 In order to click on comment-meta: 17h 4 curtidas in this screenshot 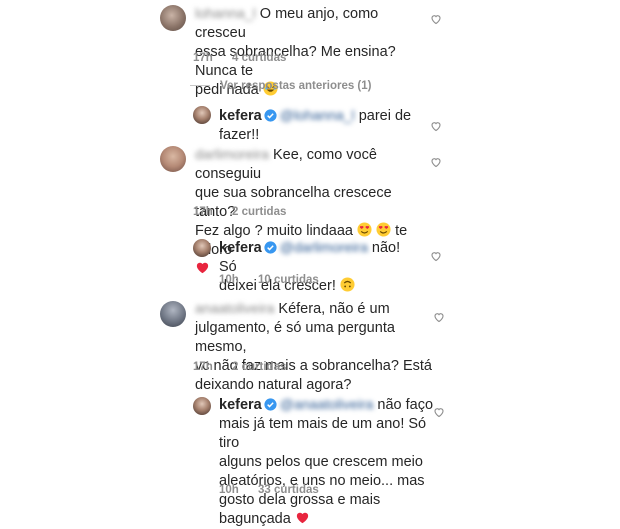, I will do `click(239, 58)`.